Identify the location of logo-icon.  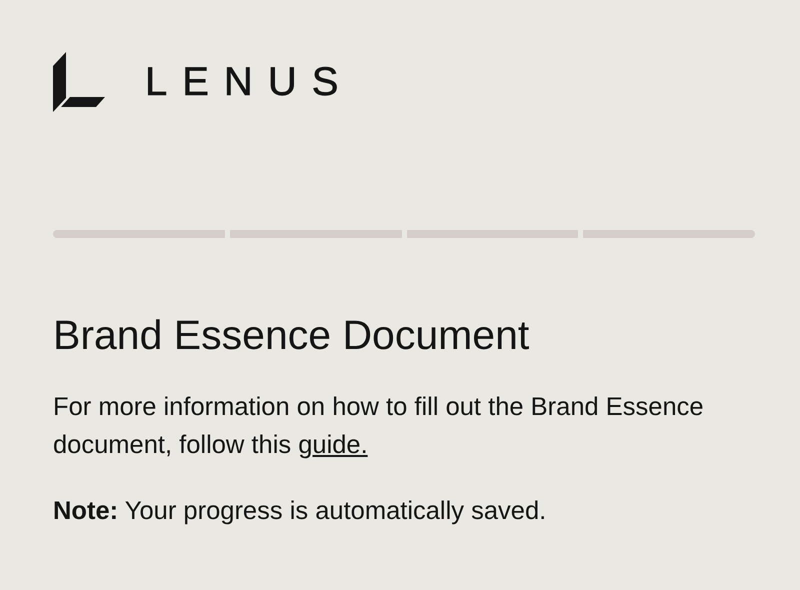
(79, 82).